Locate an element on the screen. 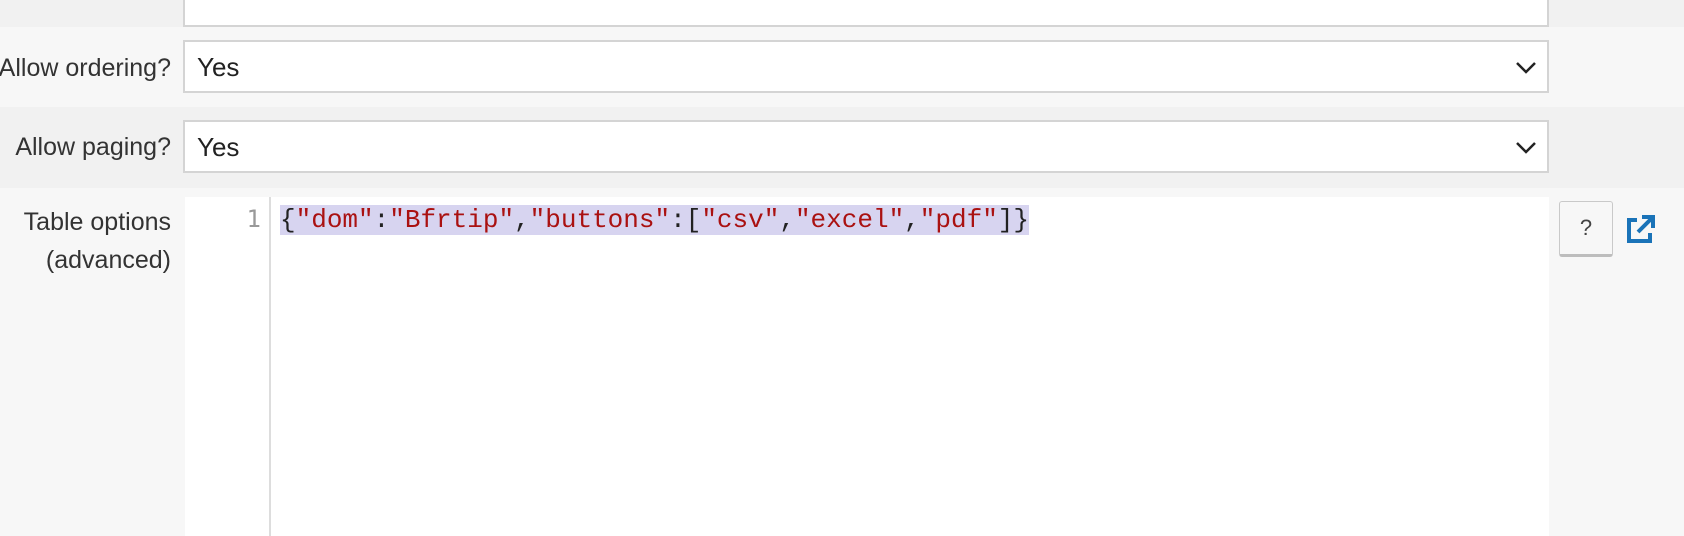 The width and height of the screenshot is (1684, 536). allow-ordering-label: Allow ordering? is located at coordinates (85, 68).